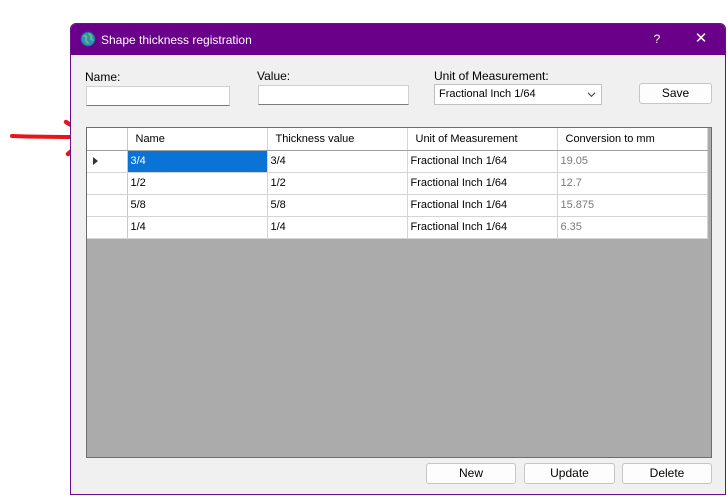 This screenshot has height=496, width=727. Describe the element at coordinates (487, 94) in the screenshot. I see `unit-select-value: Fractional Inch 1/64` at that location.